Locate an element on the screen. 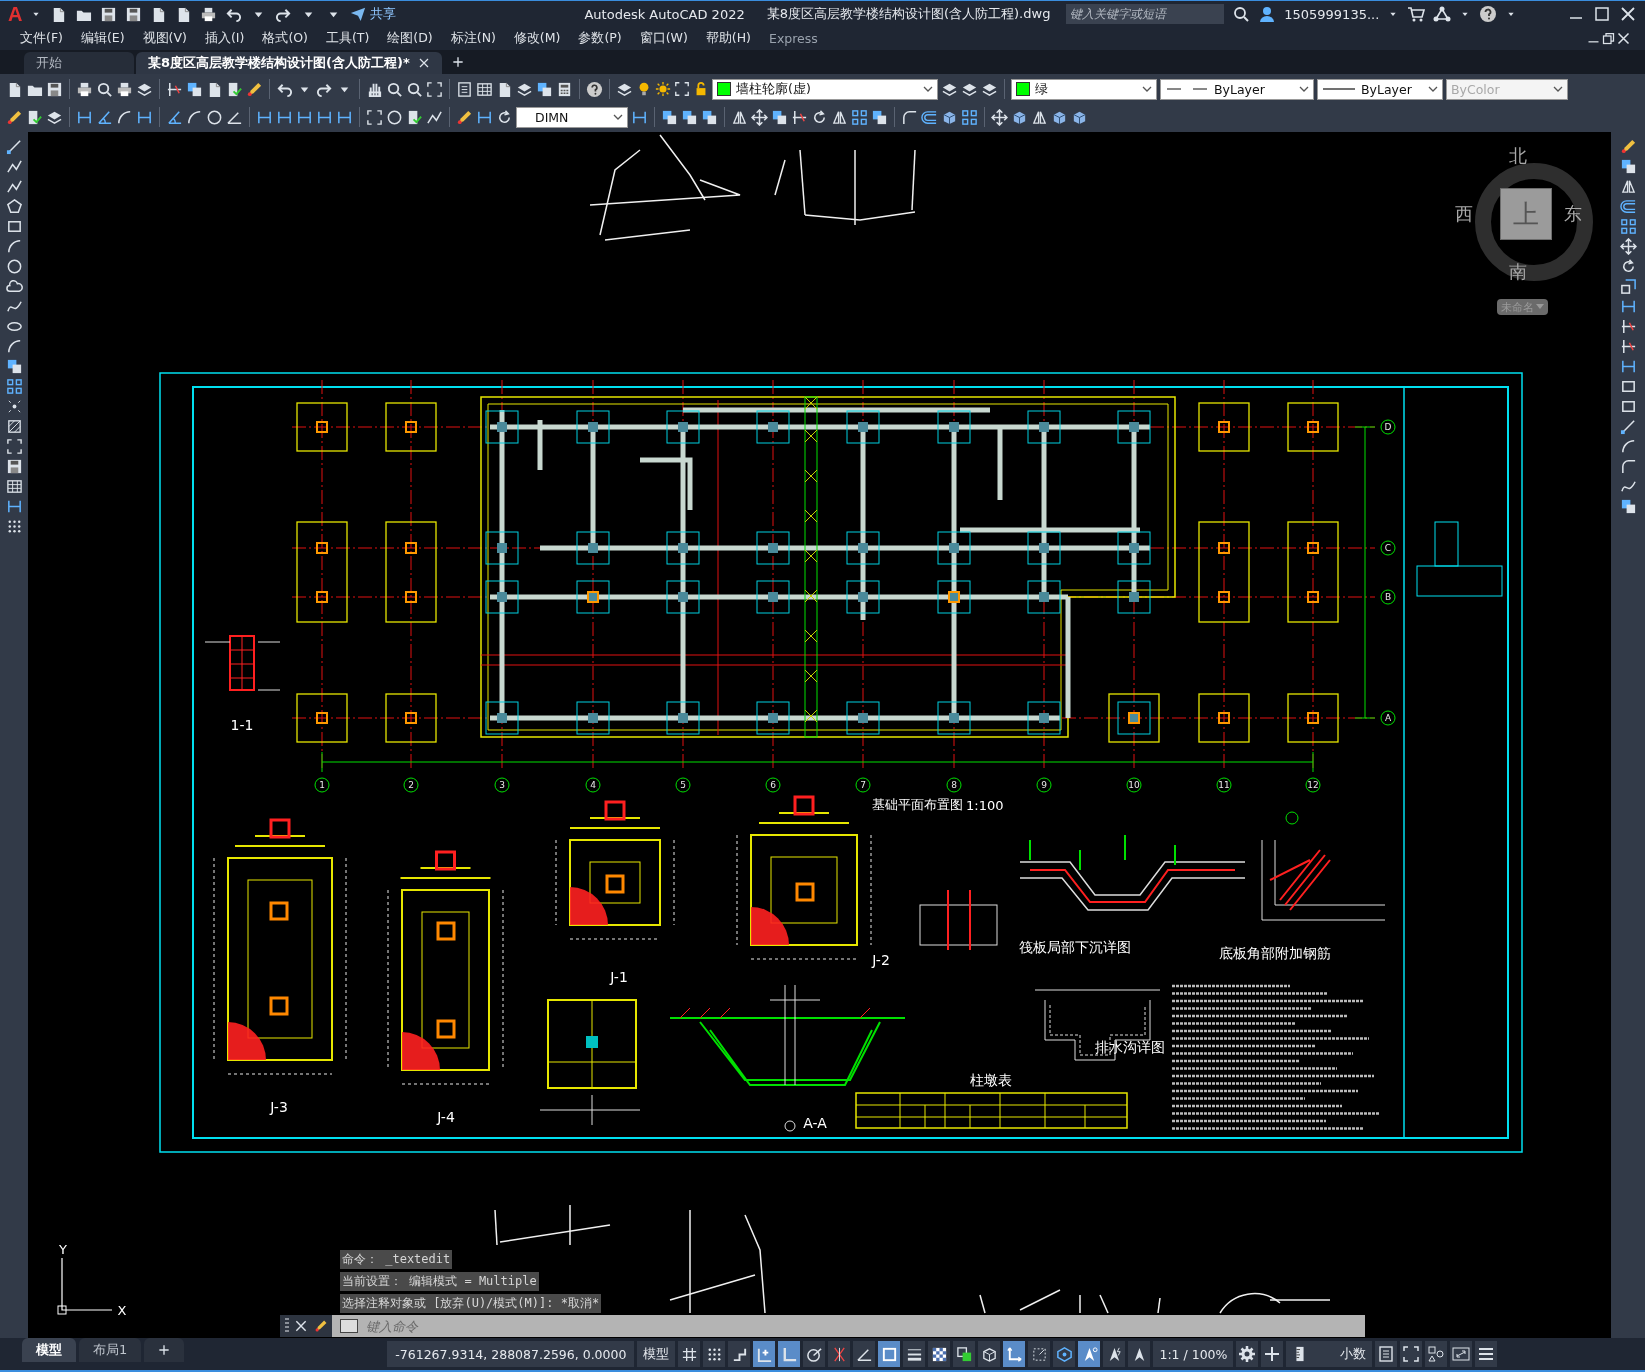 The width and height of the screenshot is (1645, 1372). model-space-button: 模型 is located at coordinates (656, 1354).